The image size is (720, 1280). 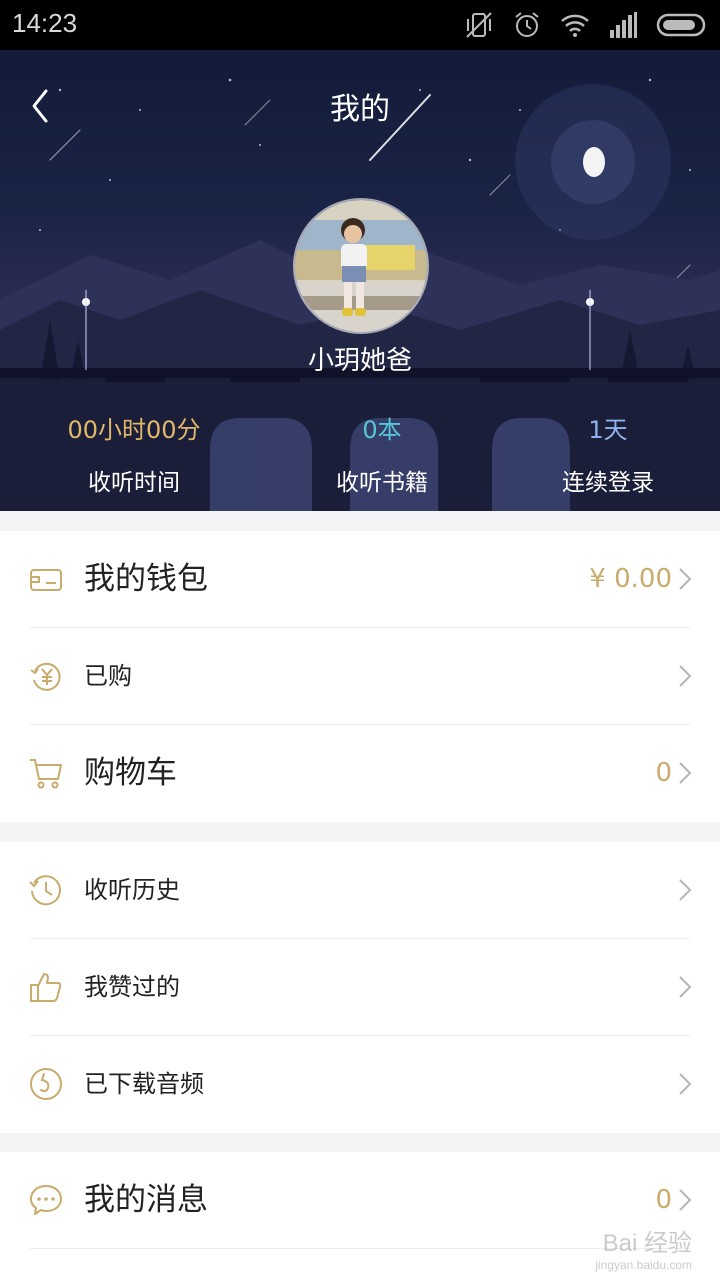 I want to click on username: 小玥她爸, so click(x=359, y=361).